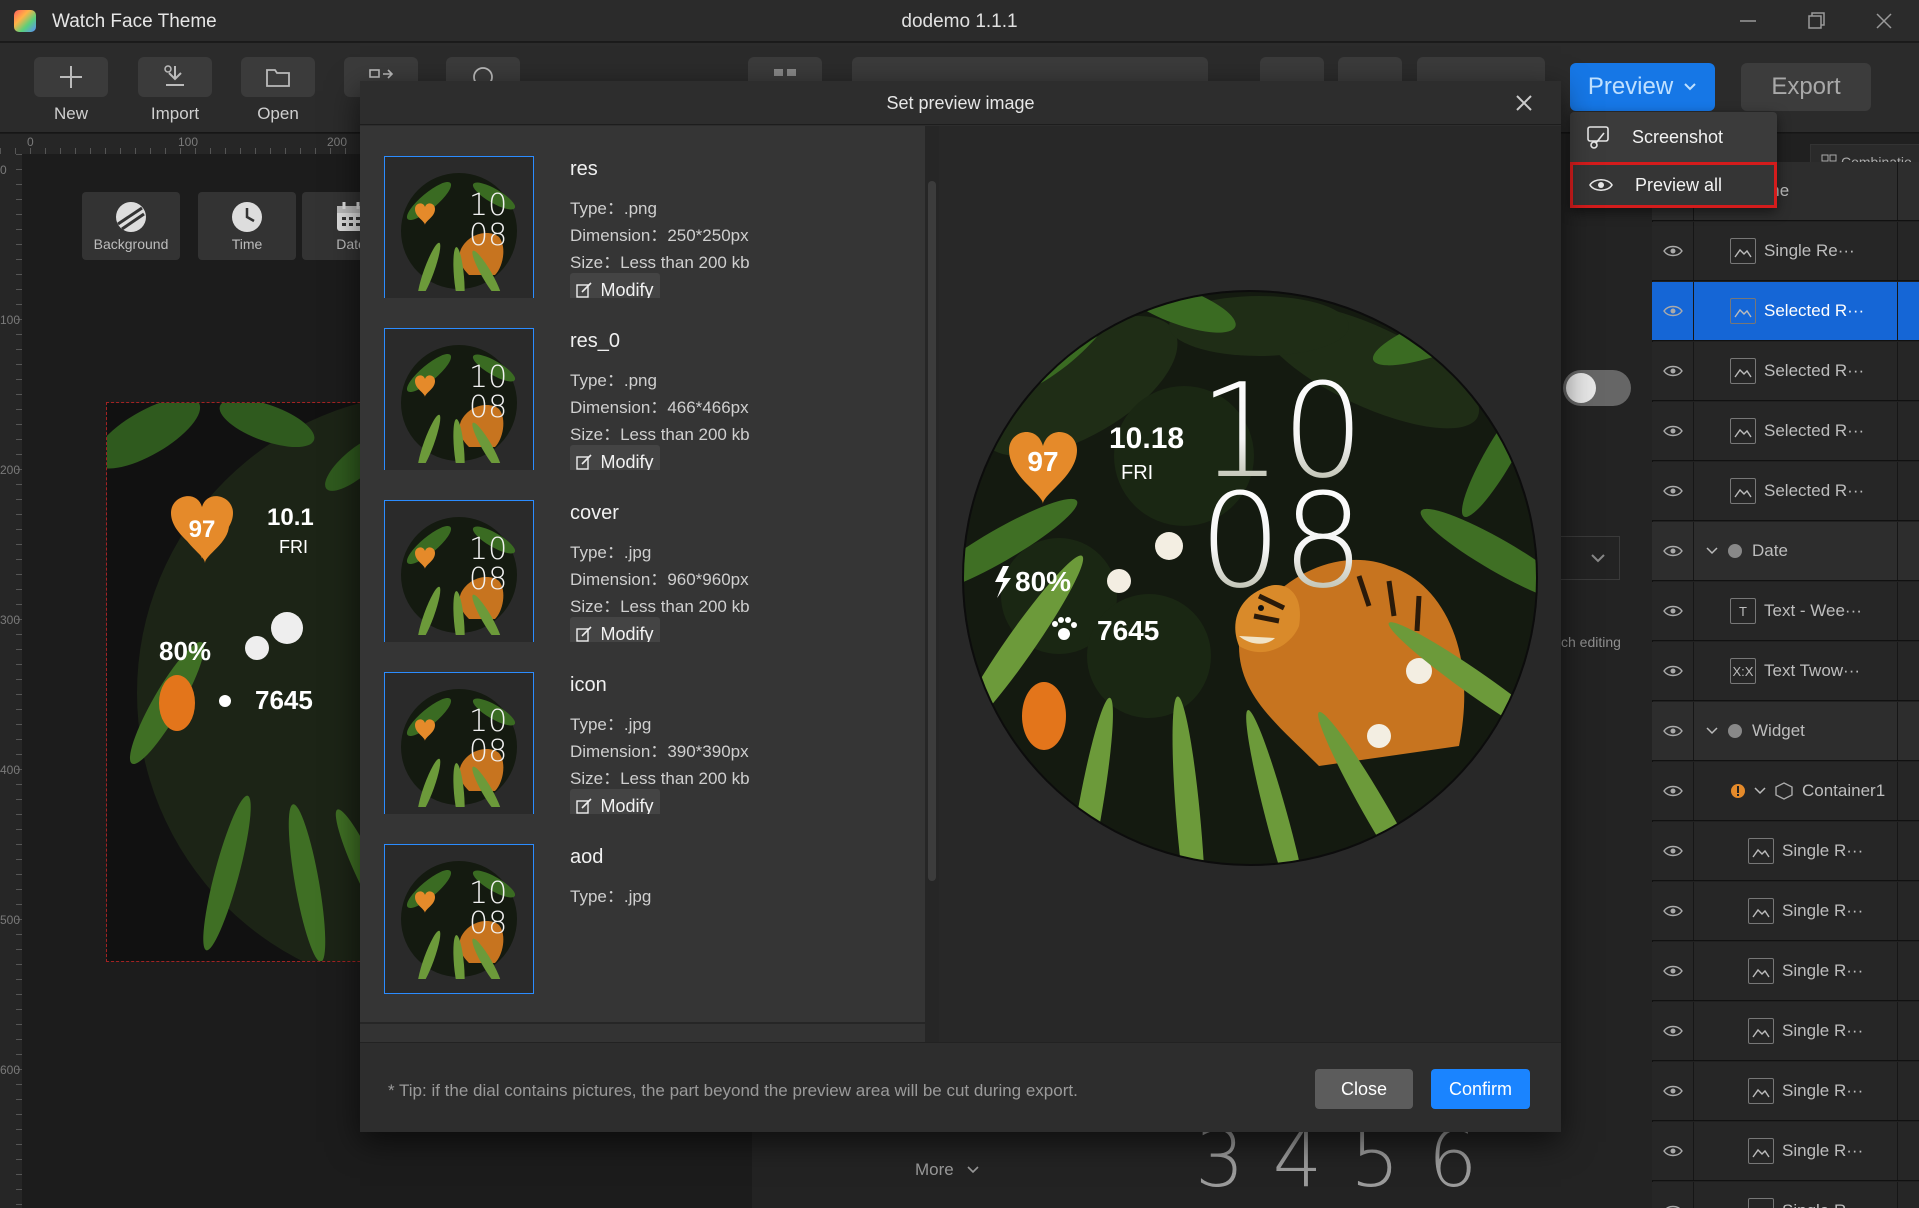  I want to click on layer-body: Widget, so click(1795, 731).